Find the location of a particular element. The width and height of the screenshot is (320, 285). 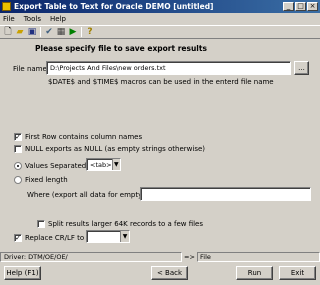

new-file-icon: 🗋 is located at coordinates (8, 32).